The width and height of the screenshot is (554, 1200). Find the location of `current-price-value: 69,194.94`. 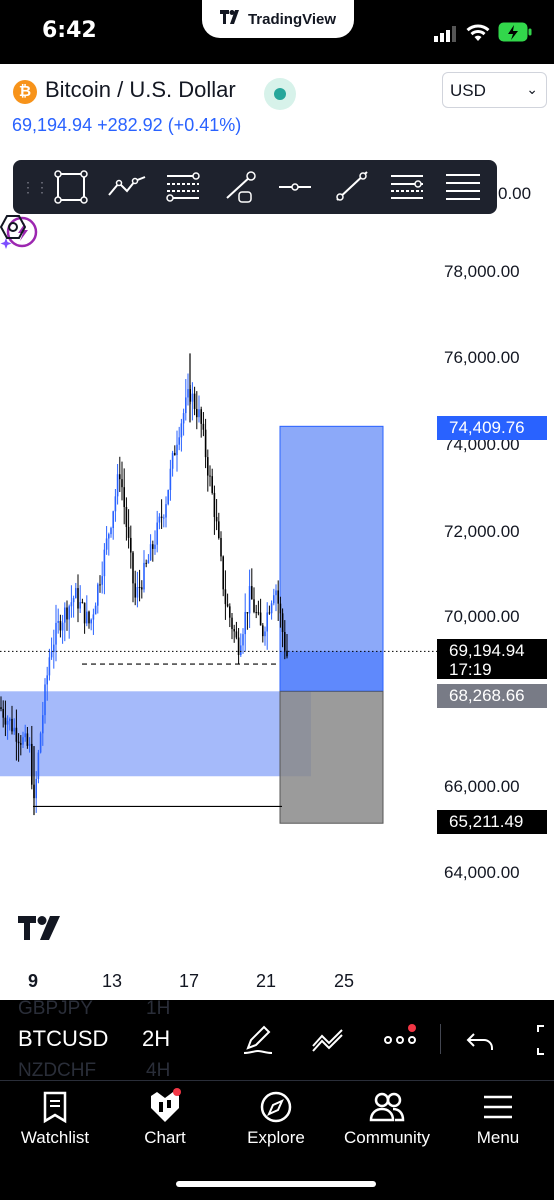

current-price-value: 69,194.94 is located at coordinates (487, 650).